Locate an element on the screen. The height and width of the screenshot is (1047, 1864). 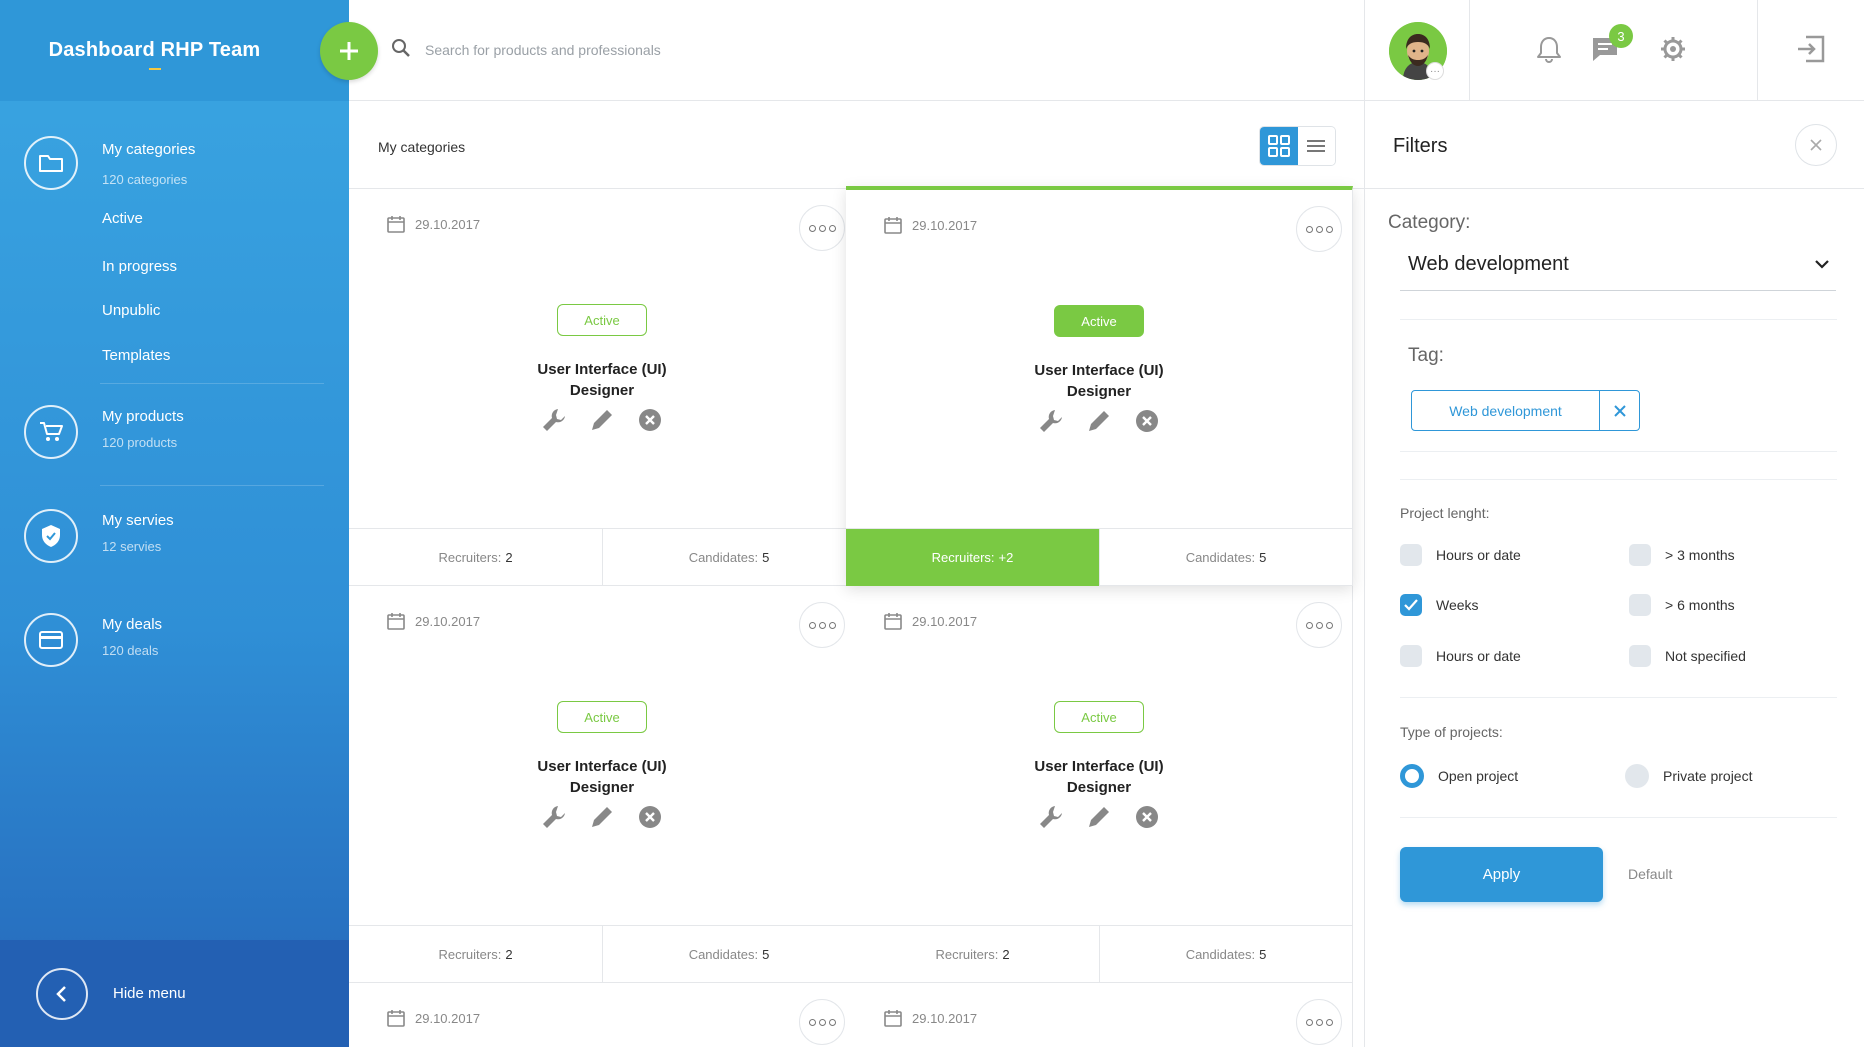
nav-divider is located at coordinates (212, 485).